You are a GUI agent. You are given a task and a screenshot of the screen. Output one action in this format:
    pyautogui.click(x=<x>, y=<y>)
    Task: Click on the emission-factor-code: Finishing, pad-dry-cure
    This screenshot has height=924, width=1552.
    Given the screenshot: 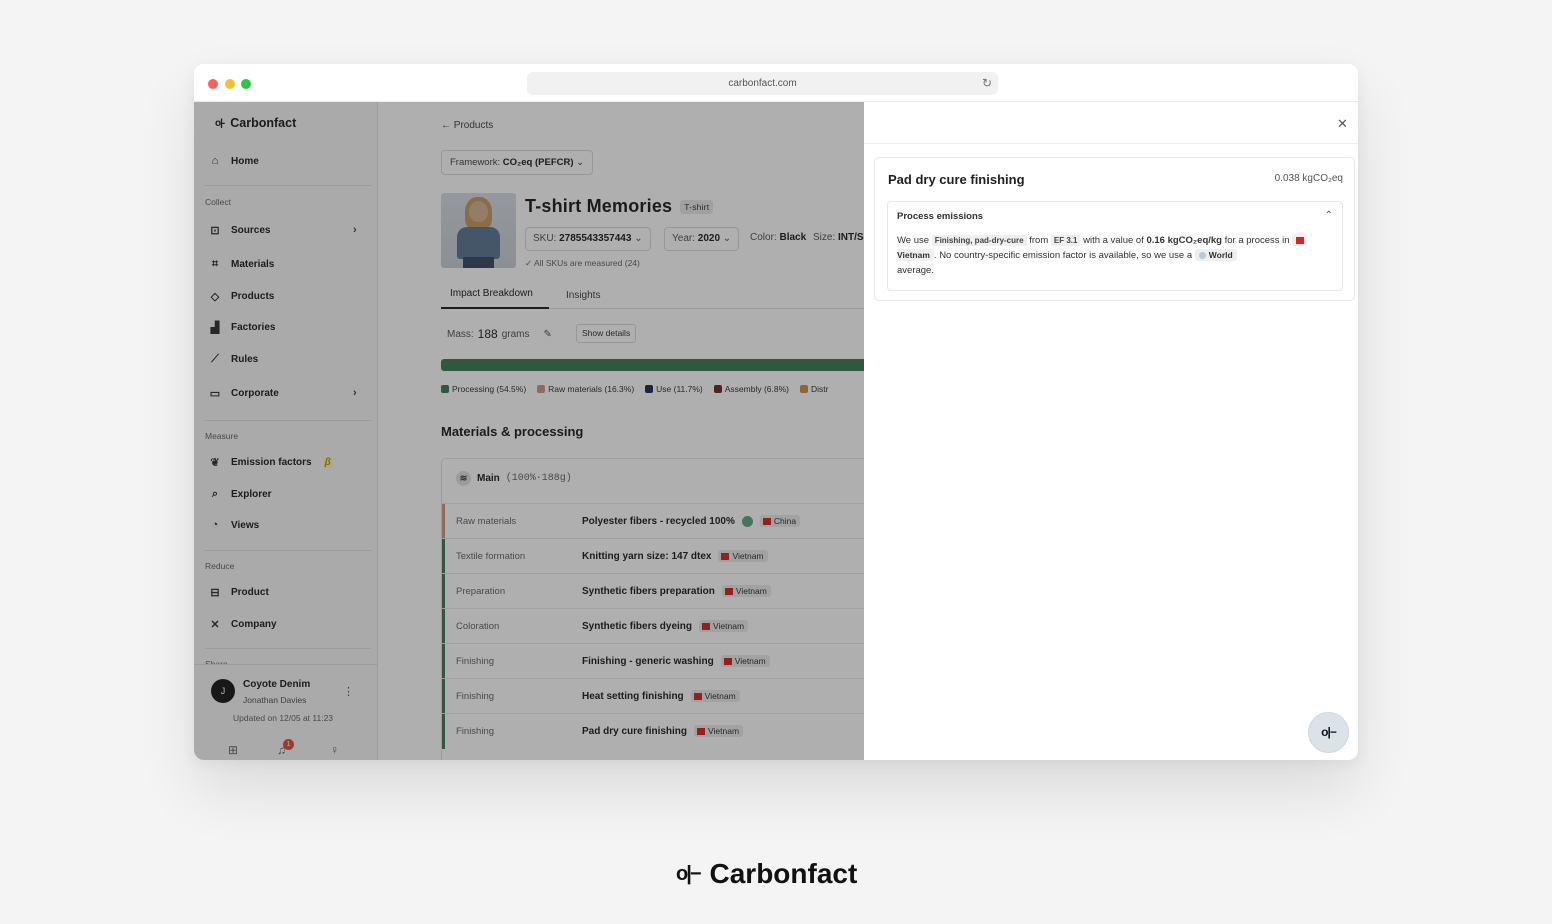 What is the action you would take?
    pyautogui.click(x=979, y=240)
    